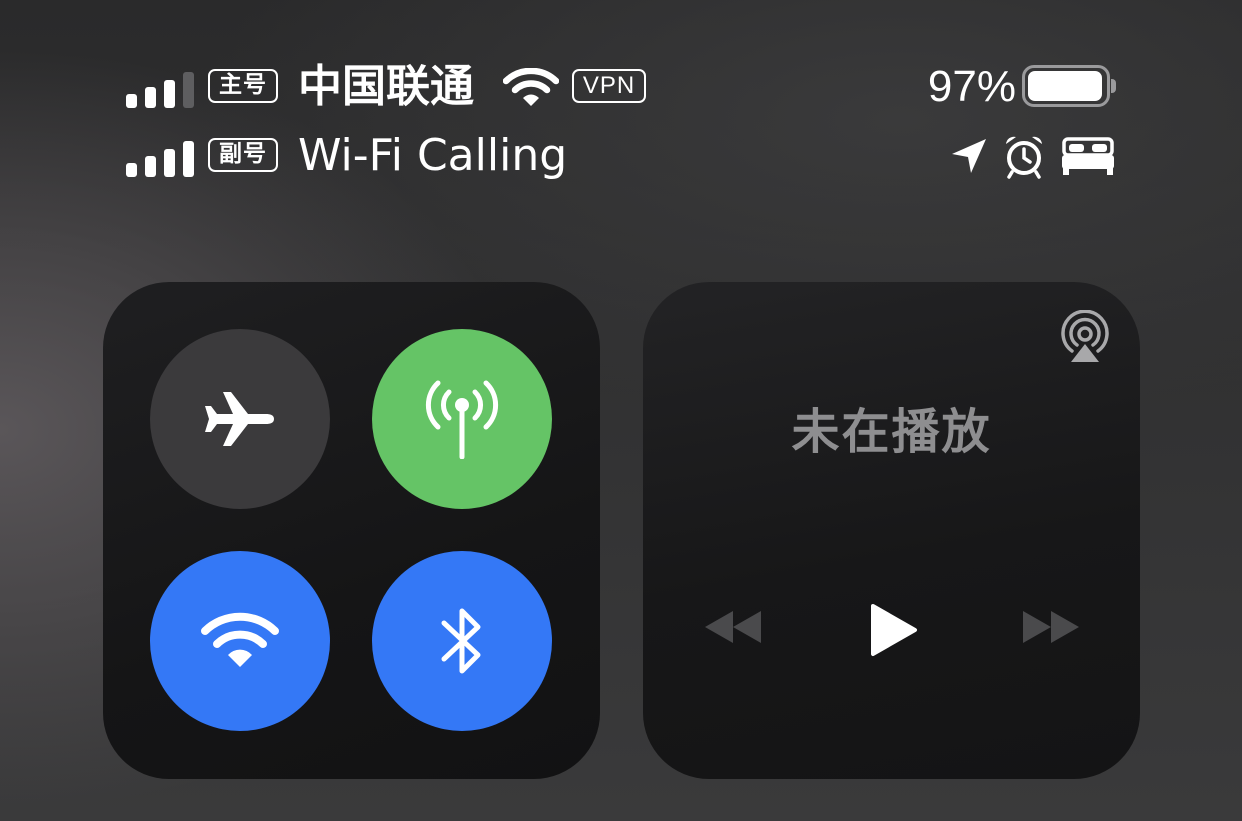 The width and height of the screenshot is (1242, 821). Describe the element at coordinates (161, 90) in the screenshot. I see `primary-signal-bars` at that location.